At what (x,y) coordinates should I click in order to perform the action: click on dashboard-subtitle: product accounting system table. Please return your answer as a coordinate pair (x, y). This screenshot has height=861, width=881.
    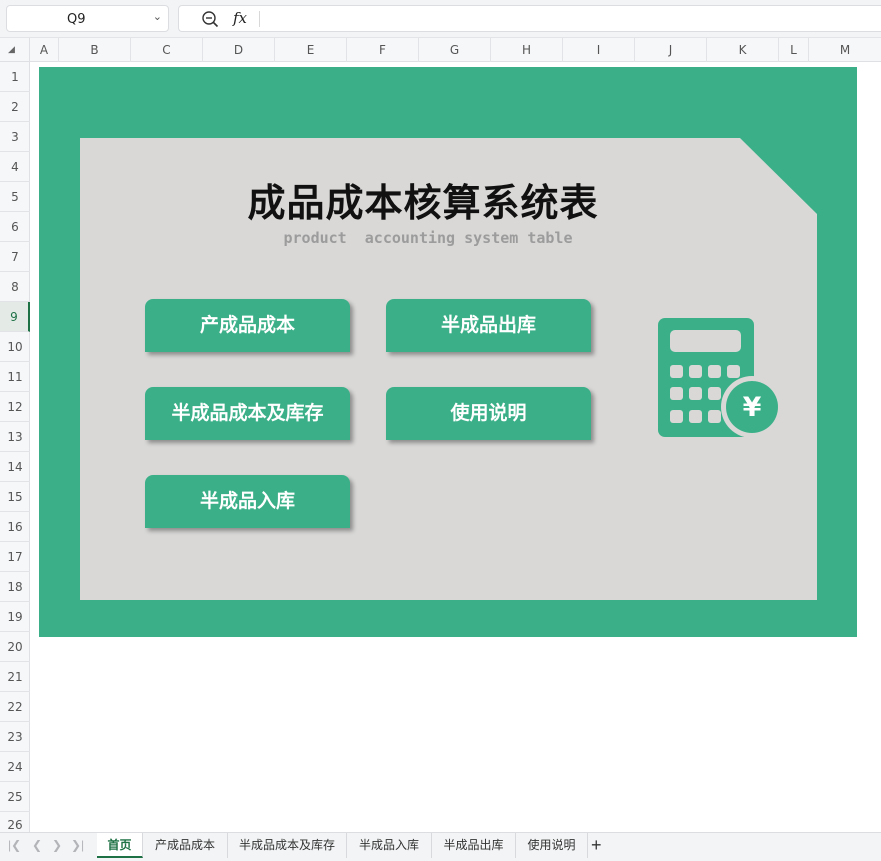
    Looking at the image, I should click on (428, 238).